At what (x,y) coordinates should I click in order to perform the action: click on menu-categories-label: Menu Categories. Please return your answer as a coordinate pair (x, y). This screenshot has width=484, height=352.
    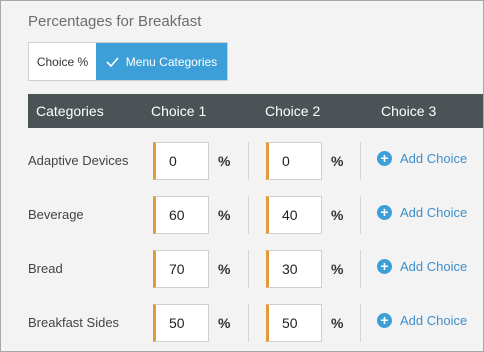
    Looking at the image, I should click on (171, 61).